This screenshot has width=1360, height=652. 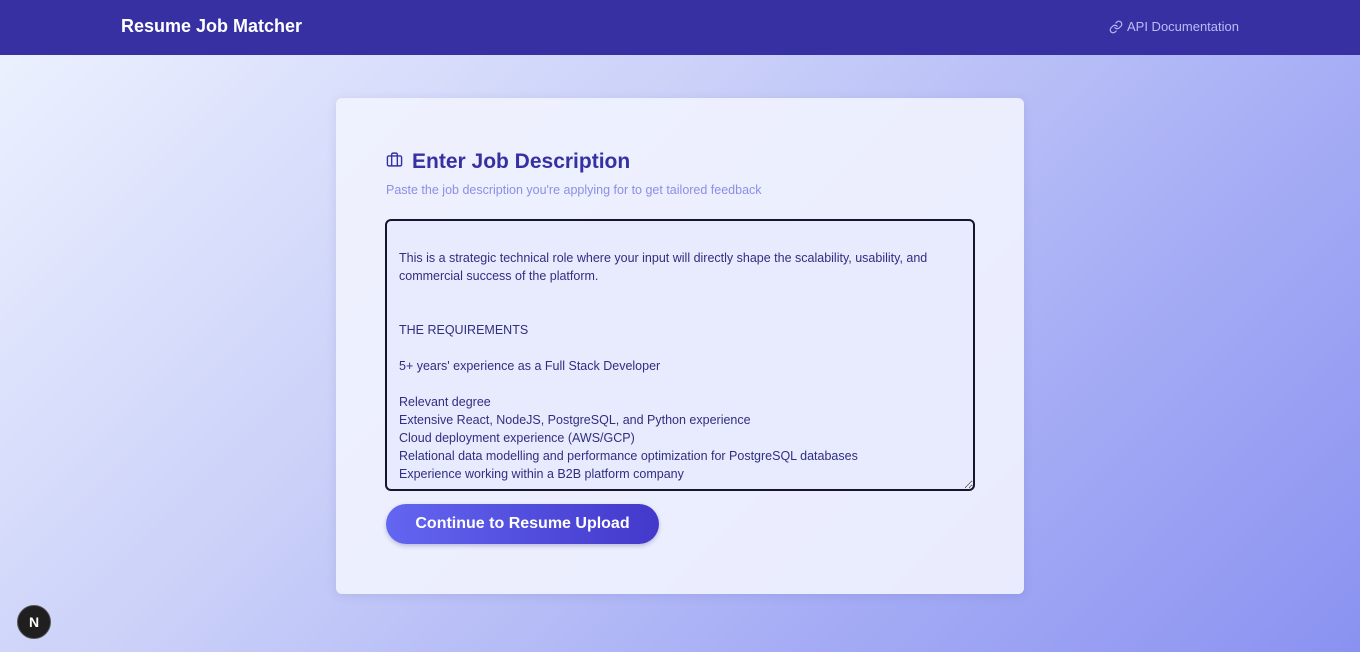 I want to click on link-icon, so click(x=1116, y=27).